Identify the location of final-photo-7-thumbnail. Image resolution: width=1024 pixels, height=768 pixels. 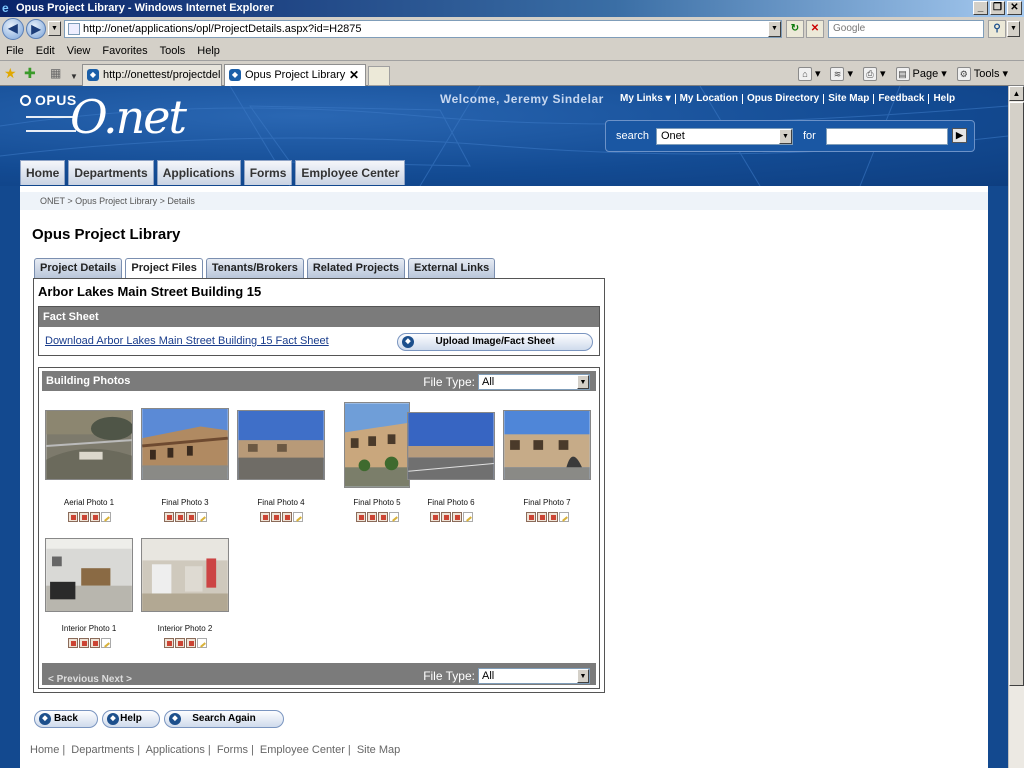
(547, 445).